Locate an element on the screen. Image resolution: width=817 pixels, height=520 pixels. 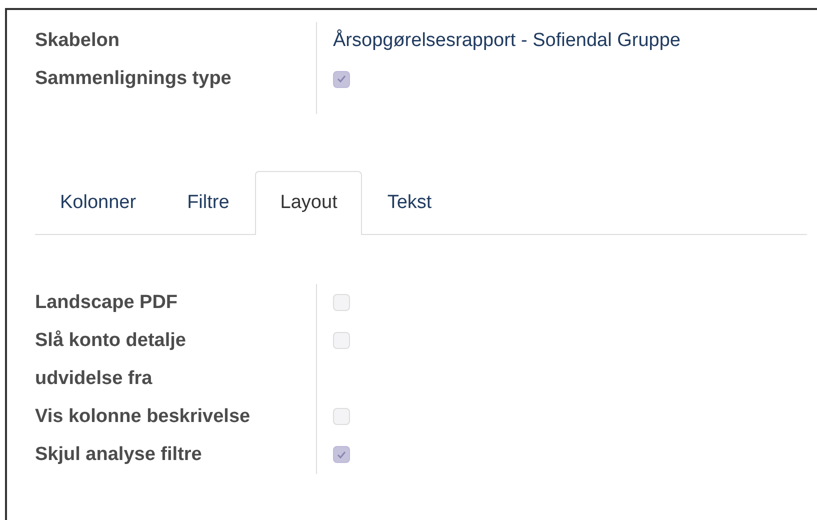
field-label: Slå konto detalje udvidelse fra is located at coordinates (111, 359).